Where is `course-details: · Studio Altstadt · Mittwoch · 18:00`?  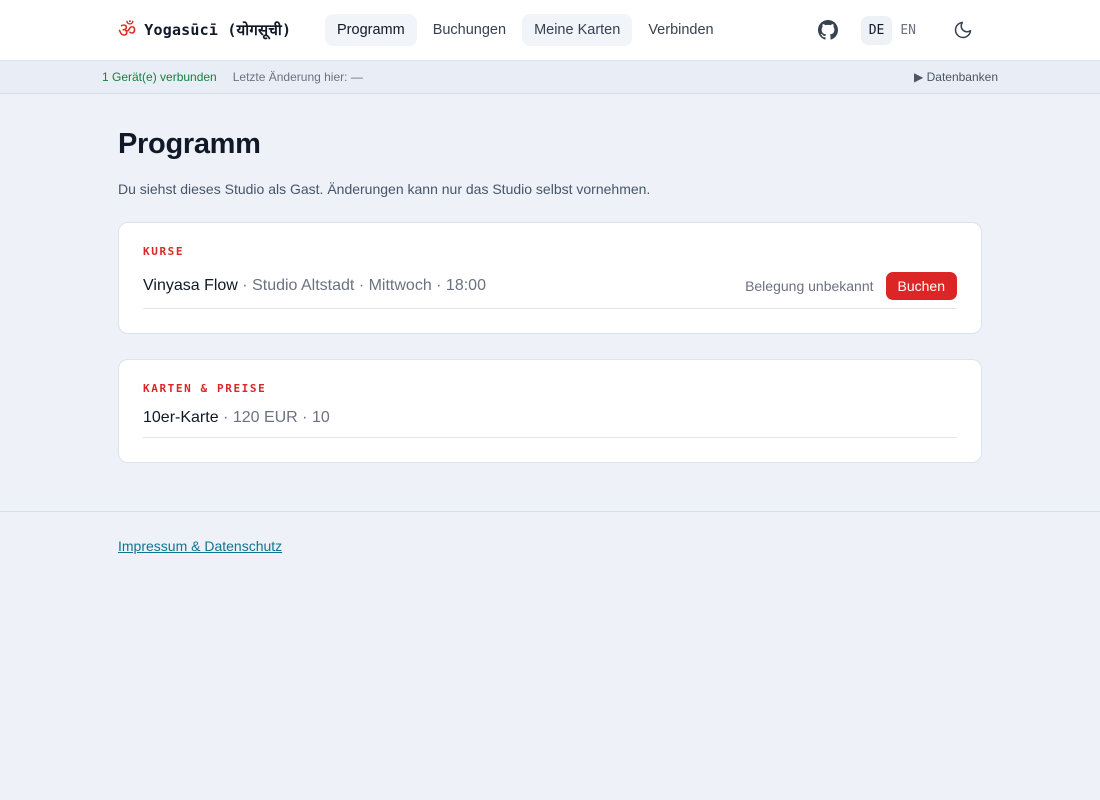
course-details: · Studio Altstadt · Mittwoch · 18:00 is located at coordinates (361, 285).